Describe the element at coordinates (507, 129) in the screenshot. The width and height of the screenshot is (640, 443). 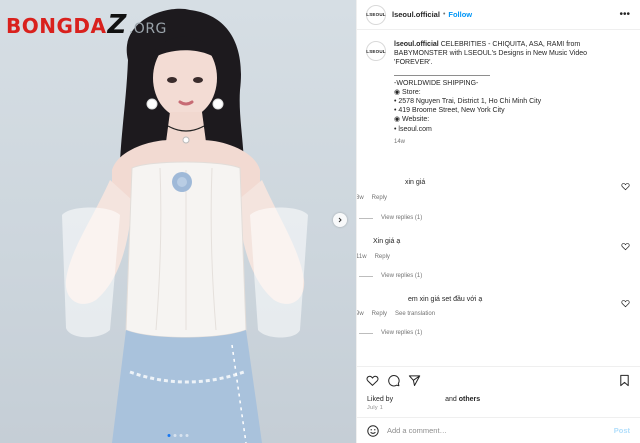
I see `caption-website: • lseoul.com` at that location.